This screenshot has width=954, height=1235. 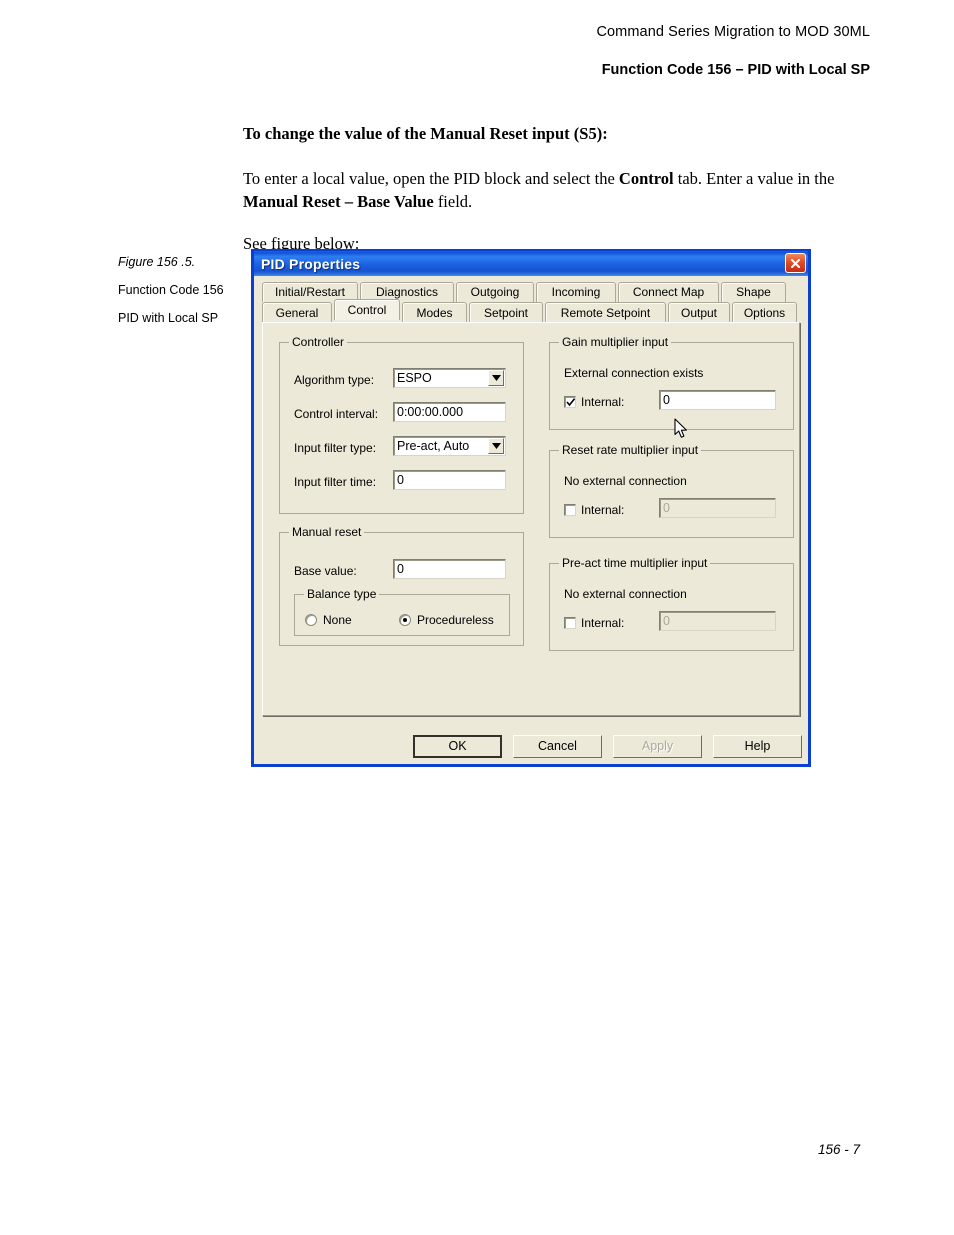 What do you see at coordinates (754, 178) in the screenshot?
I see `paragraph-text-part-2: tab. Enter a value in the` at bounding box center [754, 178].